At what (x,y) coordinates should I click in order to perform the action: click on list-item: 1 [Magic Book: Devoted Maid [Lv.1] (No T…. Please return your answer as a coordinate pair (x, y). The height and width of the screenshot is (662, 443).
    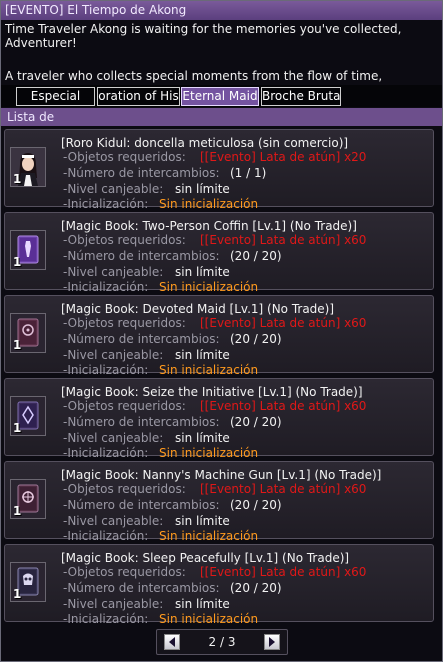
    Looking at the image, I should click on (219, 336).